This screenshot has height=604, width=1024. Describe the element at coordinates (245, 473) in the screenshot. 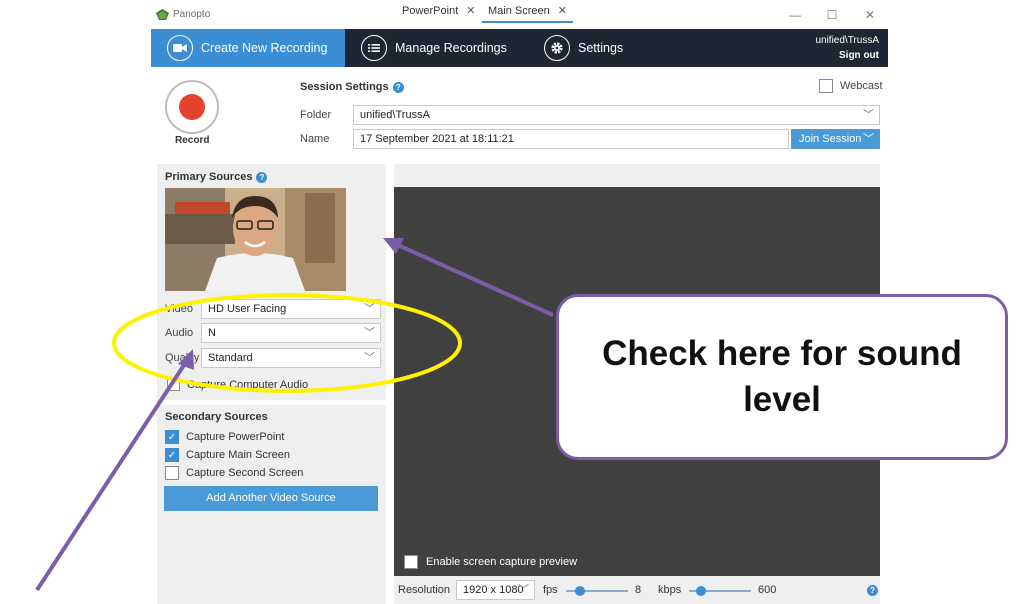

I see `capture-second-screen-label: Capture Second Screen` at that location.